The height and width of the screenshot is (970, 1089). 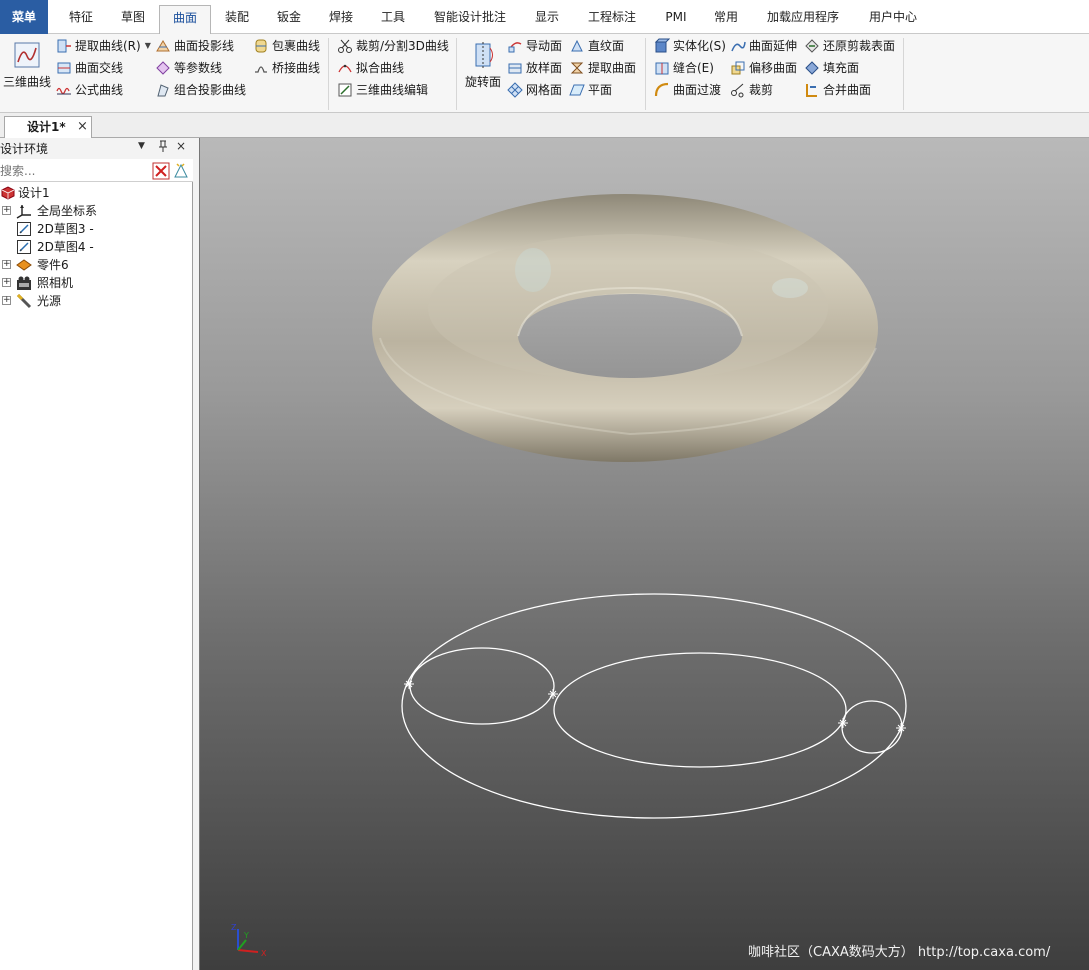 What do you see at coordinates (264, 953) in the screenshot?
I see `triad-x-label: X` at bounding box center [264, 953].